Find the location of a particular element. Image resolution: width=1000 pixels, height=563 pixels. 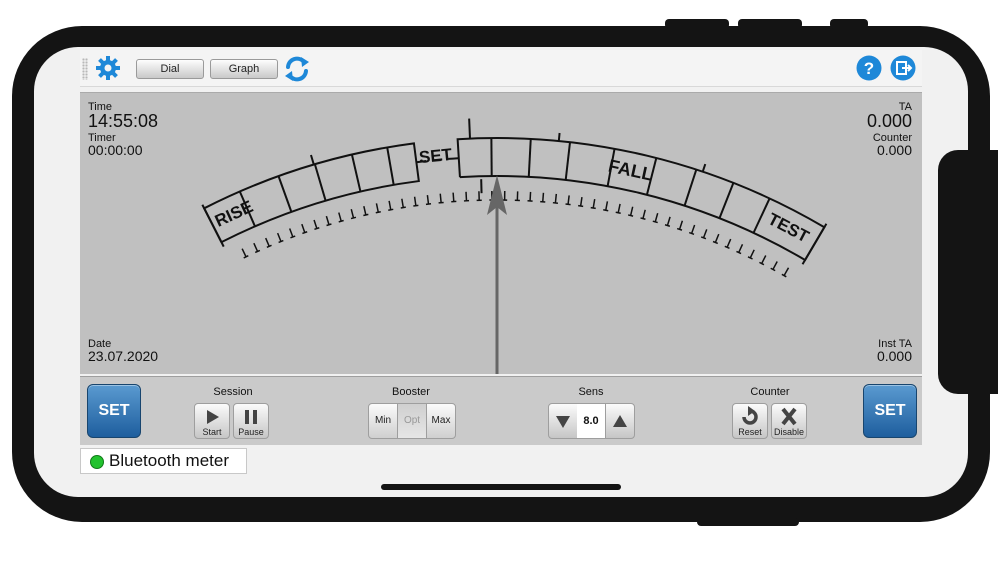

booster-min-button: Min is located at coordinates (383, 421).